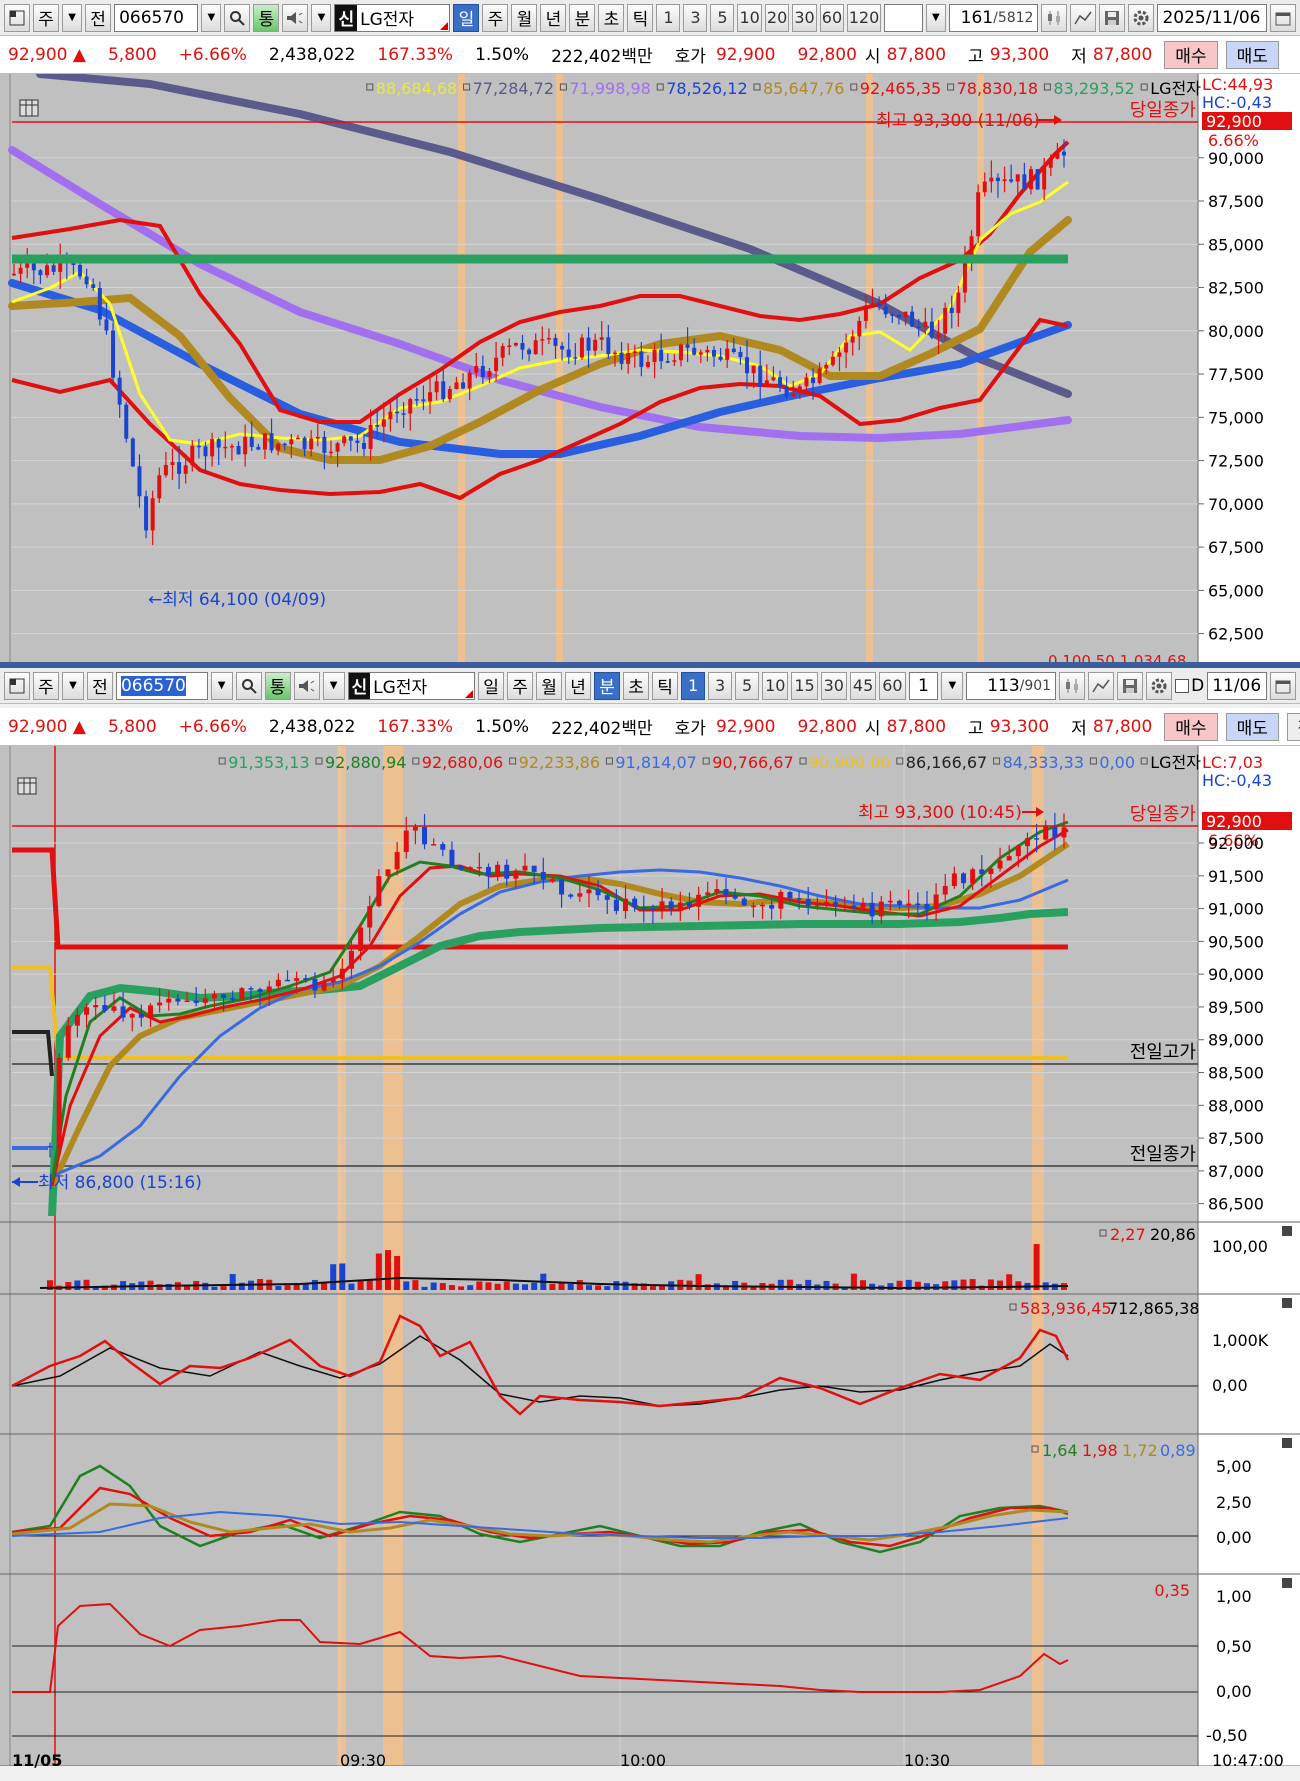 This screenshot has width=1300, height=1781. Describe the element at coordinates (952, 685) in the screenshot. I see `multiplier-dropdown-icon: ▼` at that location.